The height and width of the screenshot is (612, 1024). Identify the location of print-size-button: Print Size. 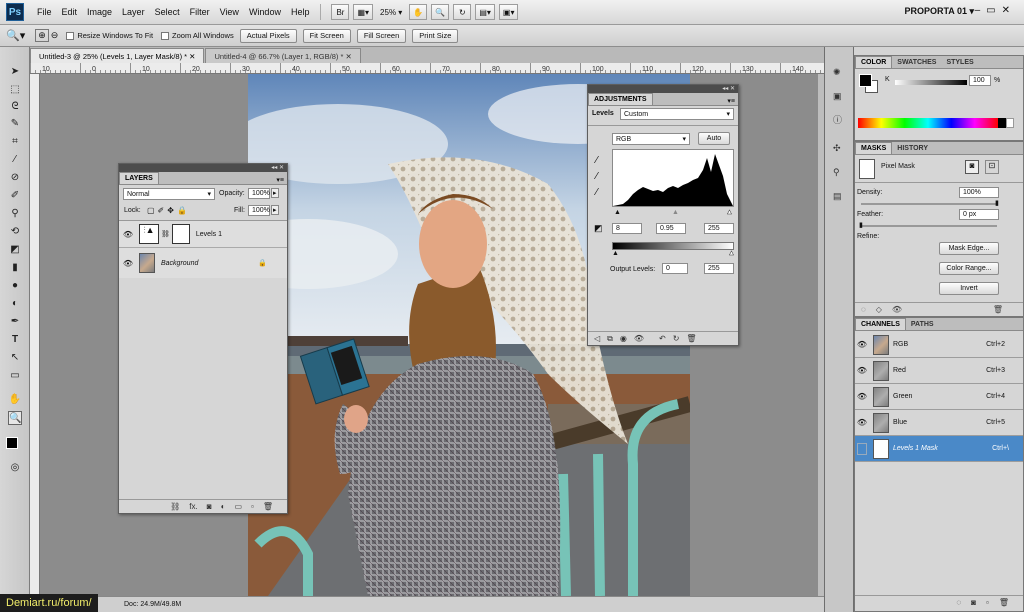
(435, 35).